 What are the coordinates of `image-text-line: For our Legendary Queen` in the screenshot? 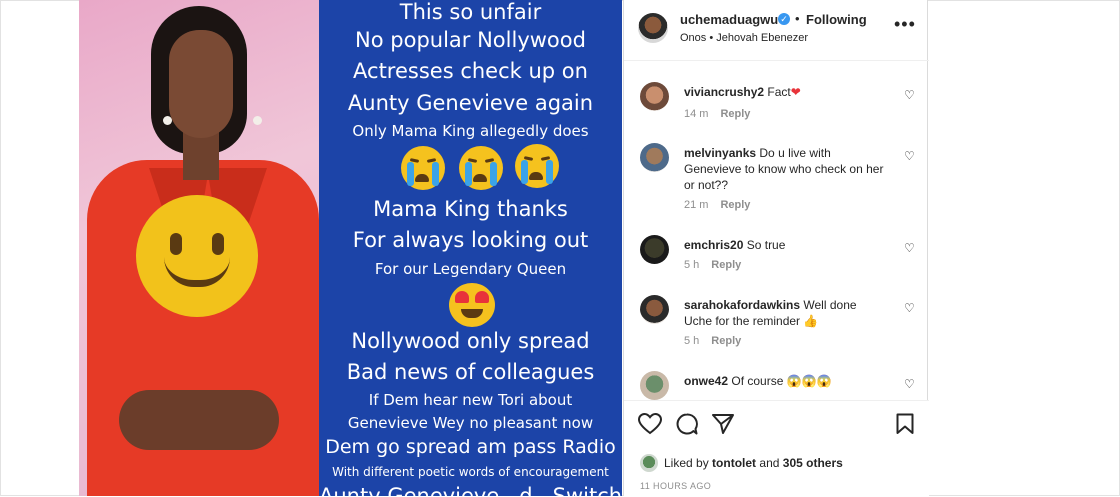 It's located at (470, 269).